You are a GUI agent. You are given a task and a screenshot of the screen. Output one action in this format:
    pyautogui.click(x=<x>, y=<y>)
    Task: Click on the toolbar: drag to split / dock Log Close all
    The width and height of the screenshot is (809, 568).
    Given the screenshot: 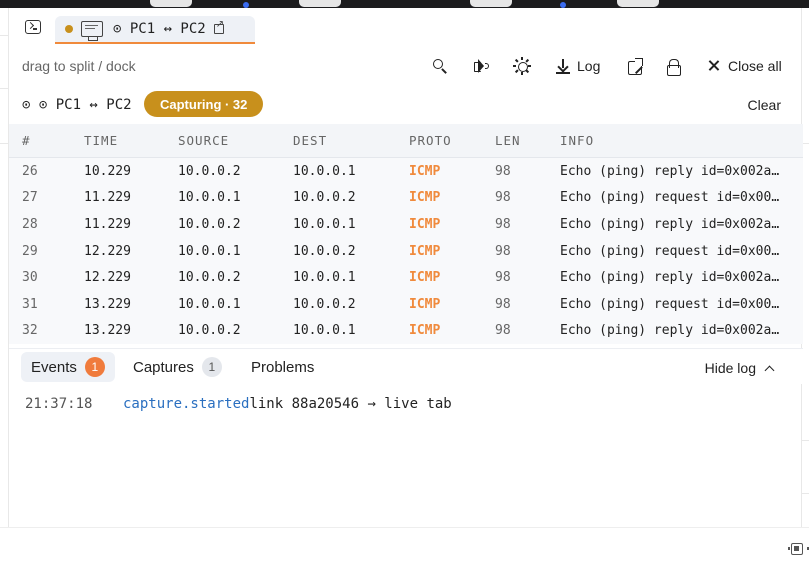 What is the action you would take?
    pyautogui.click(x=406, y=65)
    